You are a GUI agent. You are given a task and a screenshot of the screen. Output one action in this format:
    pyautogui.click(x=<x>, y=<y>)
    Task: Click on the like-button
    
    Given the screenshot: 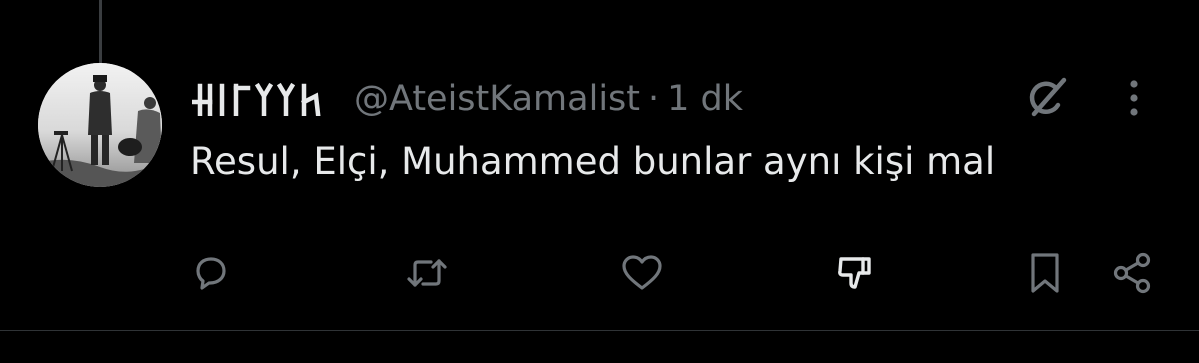 What is the action you would take?
    pyautogui.click(x=642, y=273)
    